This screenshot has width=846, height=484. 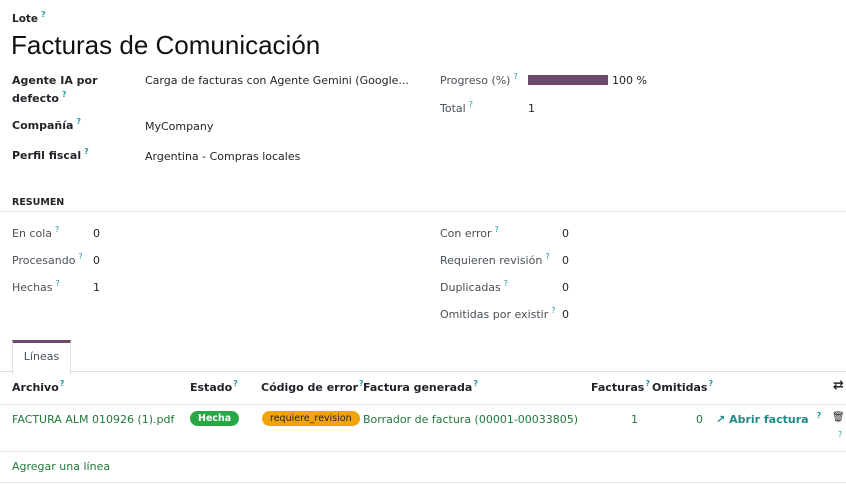 I want to click on tab-lineas: Líneas, so click(x=41, y=357).